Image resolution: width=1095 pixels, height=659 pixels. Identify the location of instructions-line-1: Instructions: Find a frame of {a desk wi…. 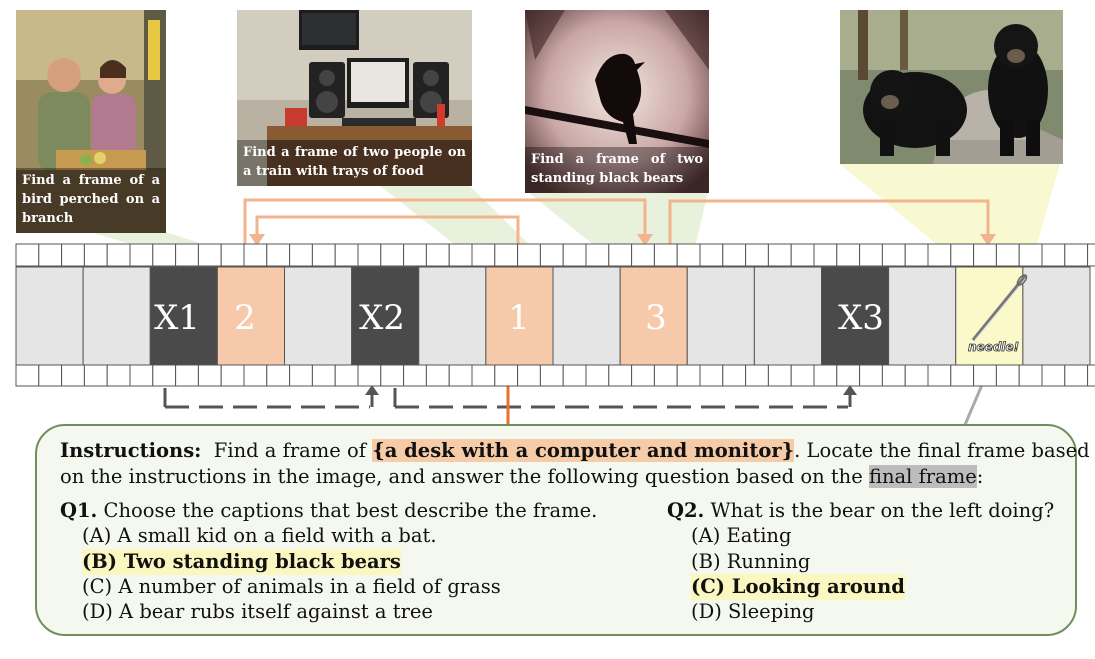
(575, 451).